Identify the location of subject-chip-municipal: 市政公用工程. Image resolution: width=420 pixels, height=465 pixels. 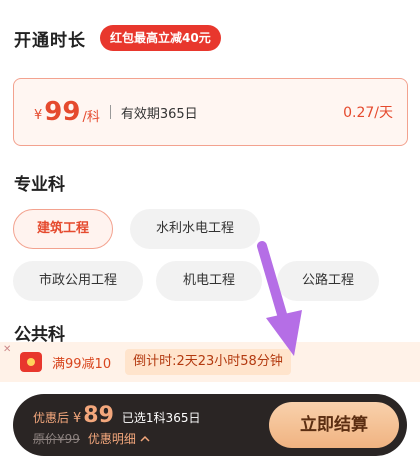
(78, 281).